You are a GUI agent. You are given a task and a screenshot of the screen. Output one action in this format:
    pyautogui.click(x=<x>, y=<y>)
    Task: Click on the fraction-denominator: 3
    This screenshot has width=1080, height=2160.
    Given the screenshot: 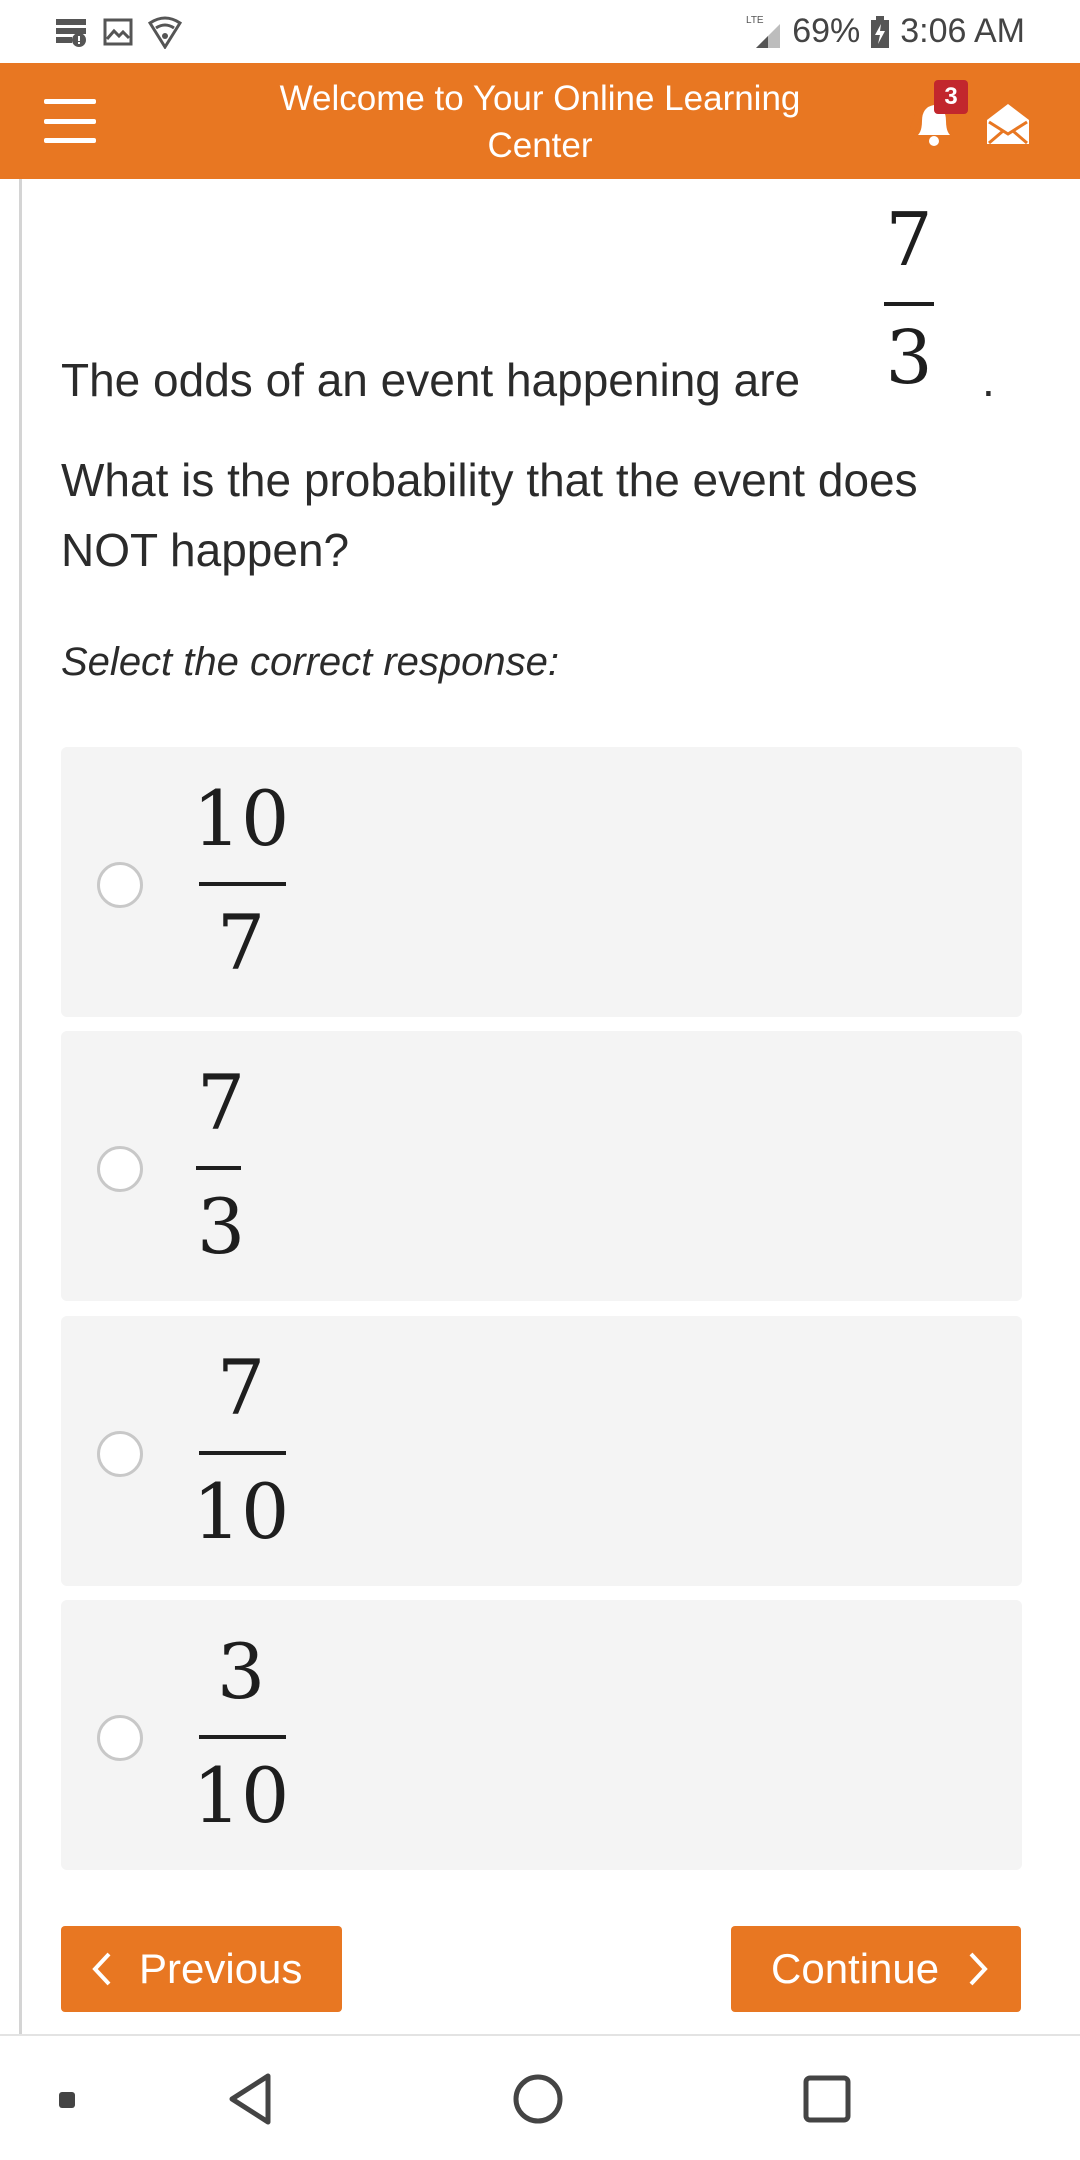 What is the action you would take?
    pyautogui.click(x=909, y=358)
    